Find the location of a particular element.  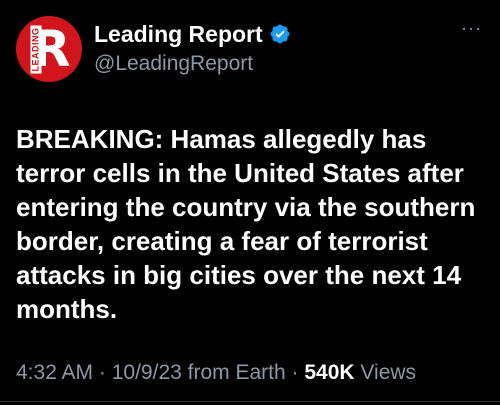

handle: @LeadingReport is located at coordinates (192, 64).